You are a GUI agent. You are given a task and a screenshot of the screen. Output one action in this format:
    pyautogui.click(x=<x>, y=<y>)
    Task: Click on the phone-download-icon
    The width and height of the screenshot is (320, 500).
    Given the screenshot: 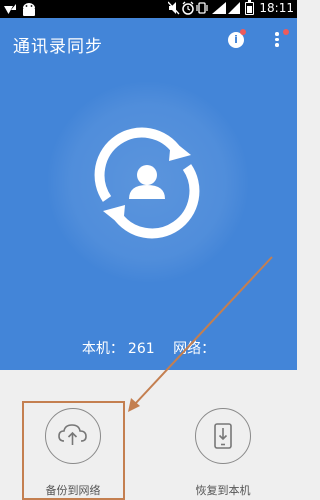 What is the action you would take?
    pyautogui.click(x=222, y=435)
    